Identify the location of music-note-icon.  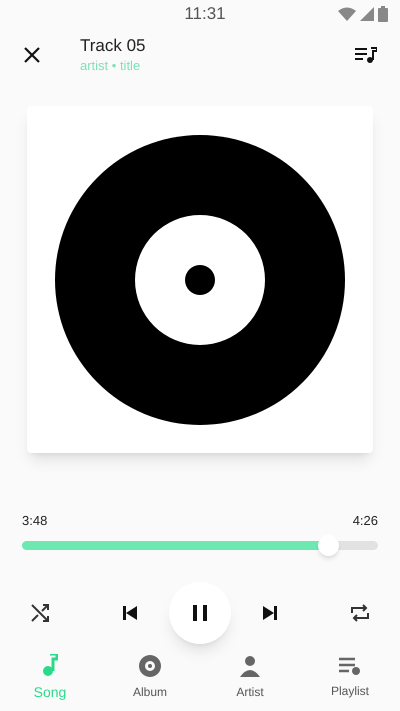
(50, 665).